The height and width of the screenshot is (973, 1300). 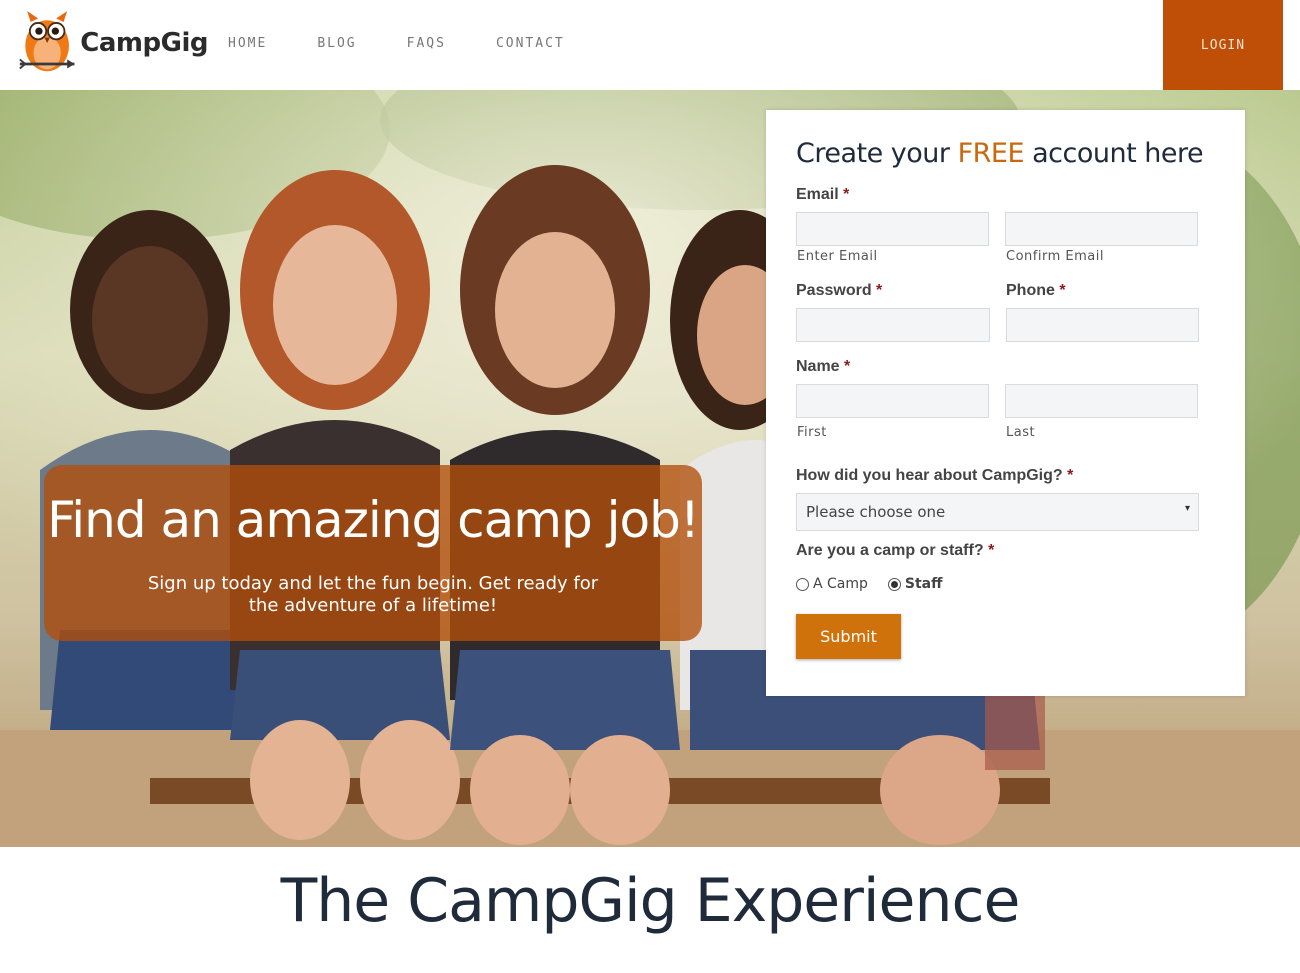 I want to click on main-nav: HOME BLOG FAQS CONTACT, so click(x=421, y=43).